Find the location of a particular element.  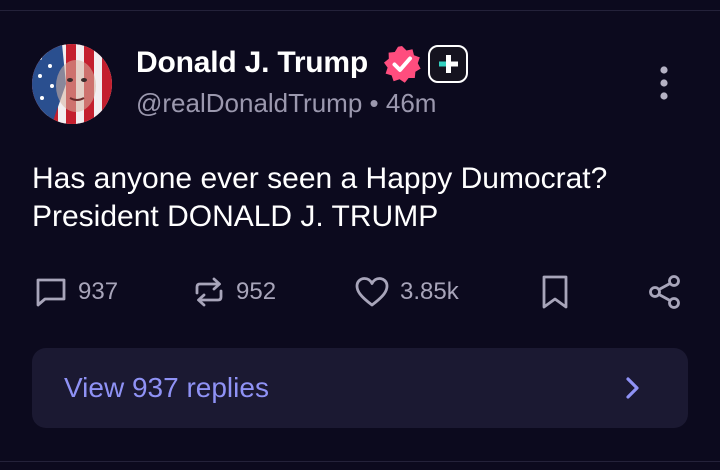

more-vertical-icon is located at coordinates (664, 84).